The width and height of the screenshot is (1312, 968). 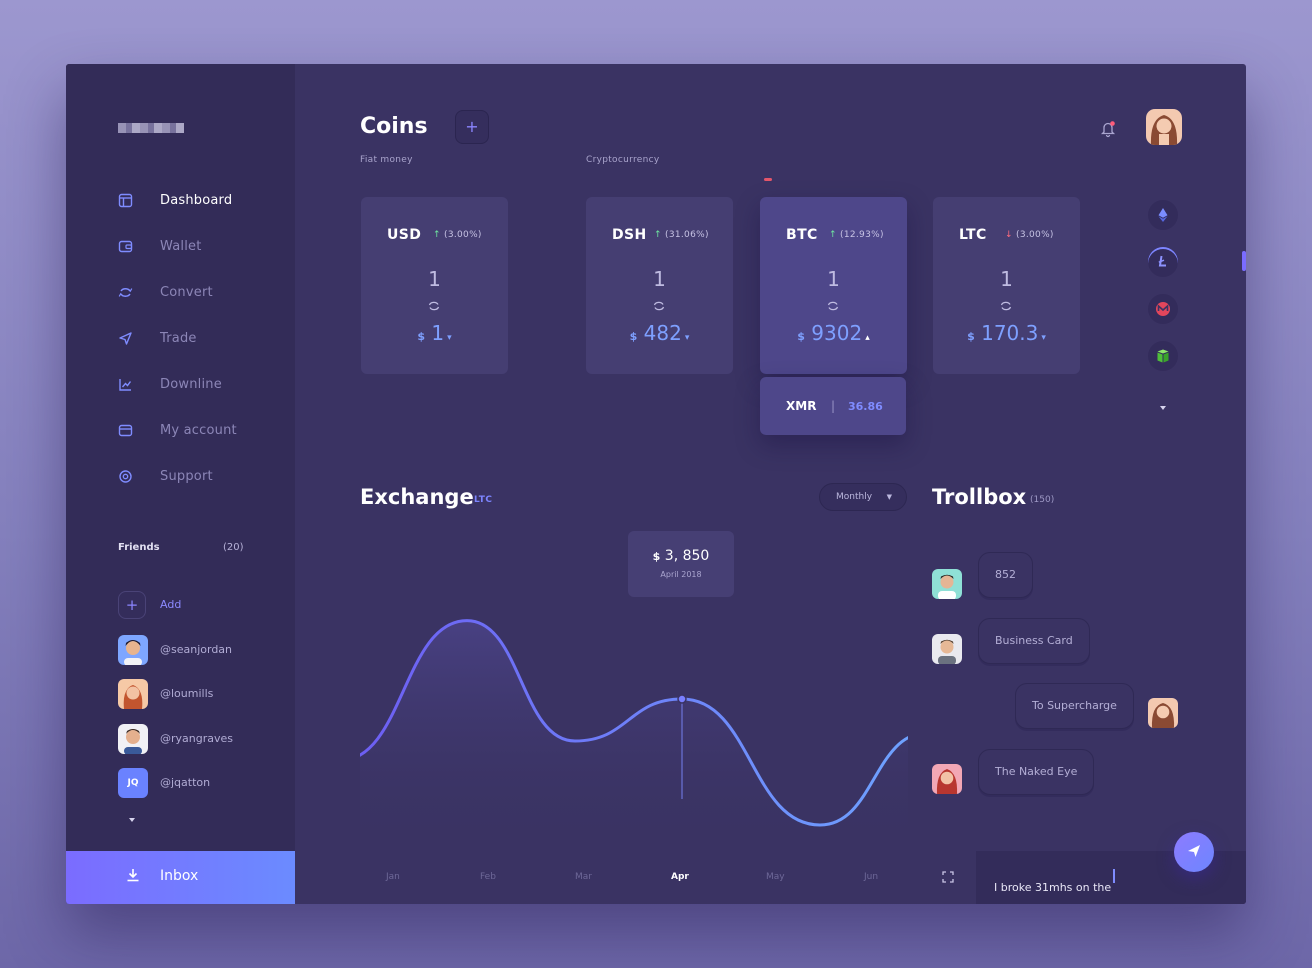 What do you see at coordinates (775, 877) in the screenshot?
I see `month-label: May` at bounding box center [775, 877].